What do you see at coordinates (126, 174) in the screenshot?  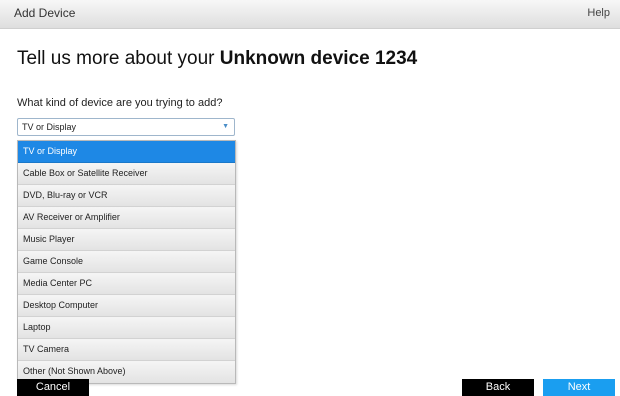 I see `option-cable-box-or-satellite-receiver: Cable Box or Satellite Receiver` at bounding box center [126, 174].